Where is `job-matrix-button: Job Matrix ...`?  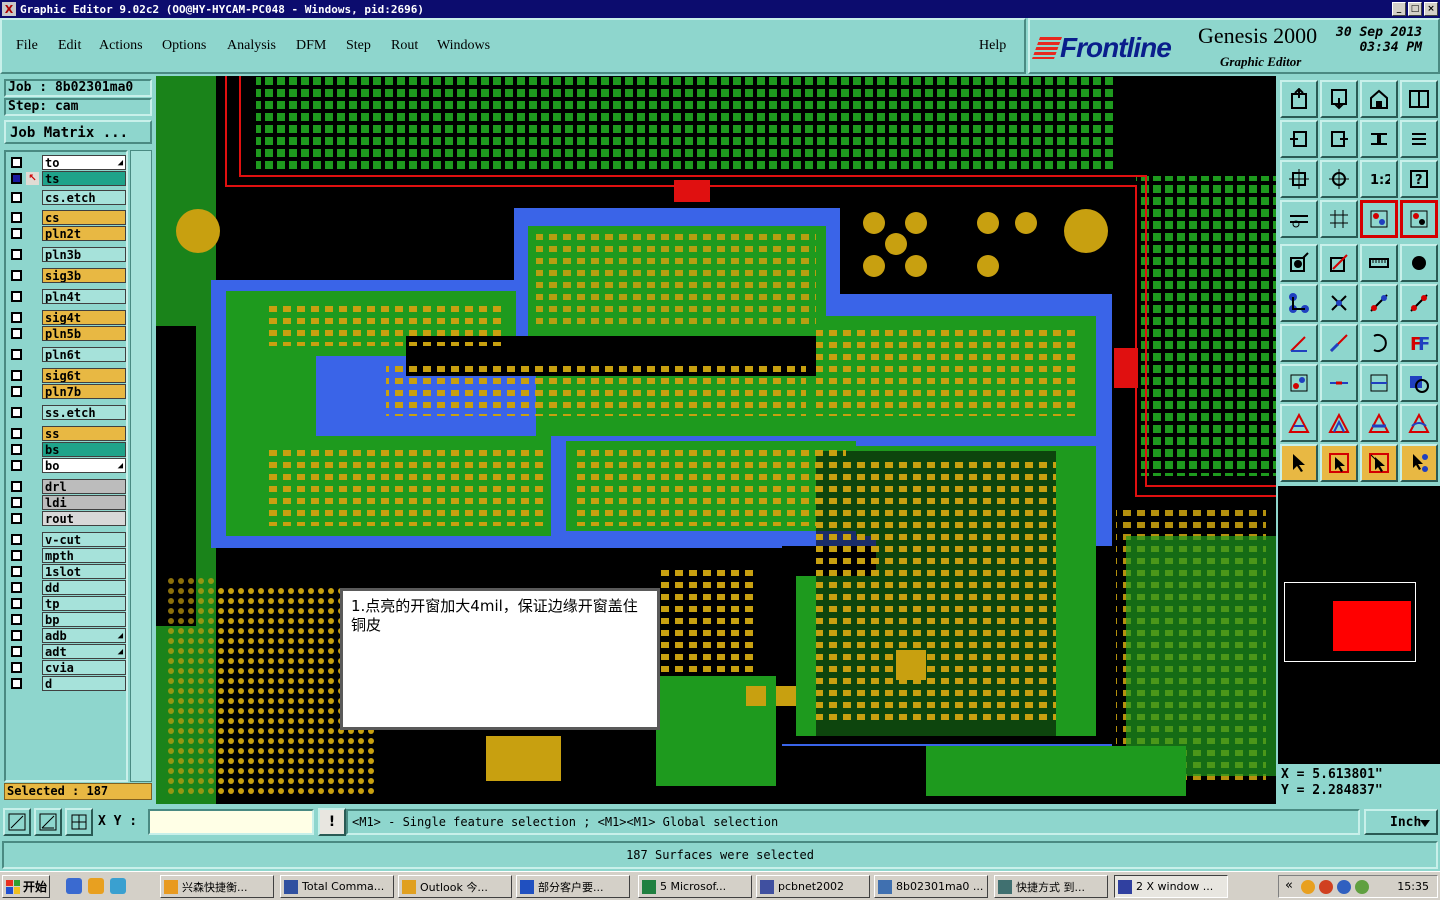
job-matrix-button: Job Matrix ... is located at coordinates (78, 132).